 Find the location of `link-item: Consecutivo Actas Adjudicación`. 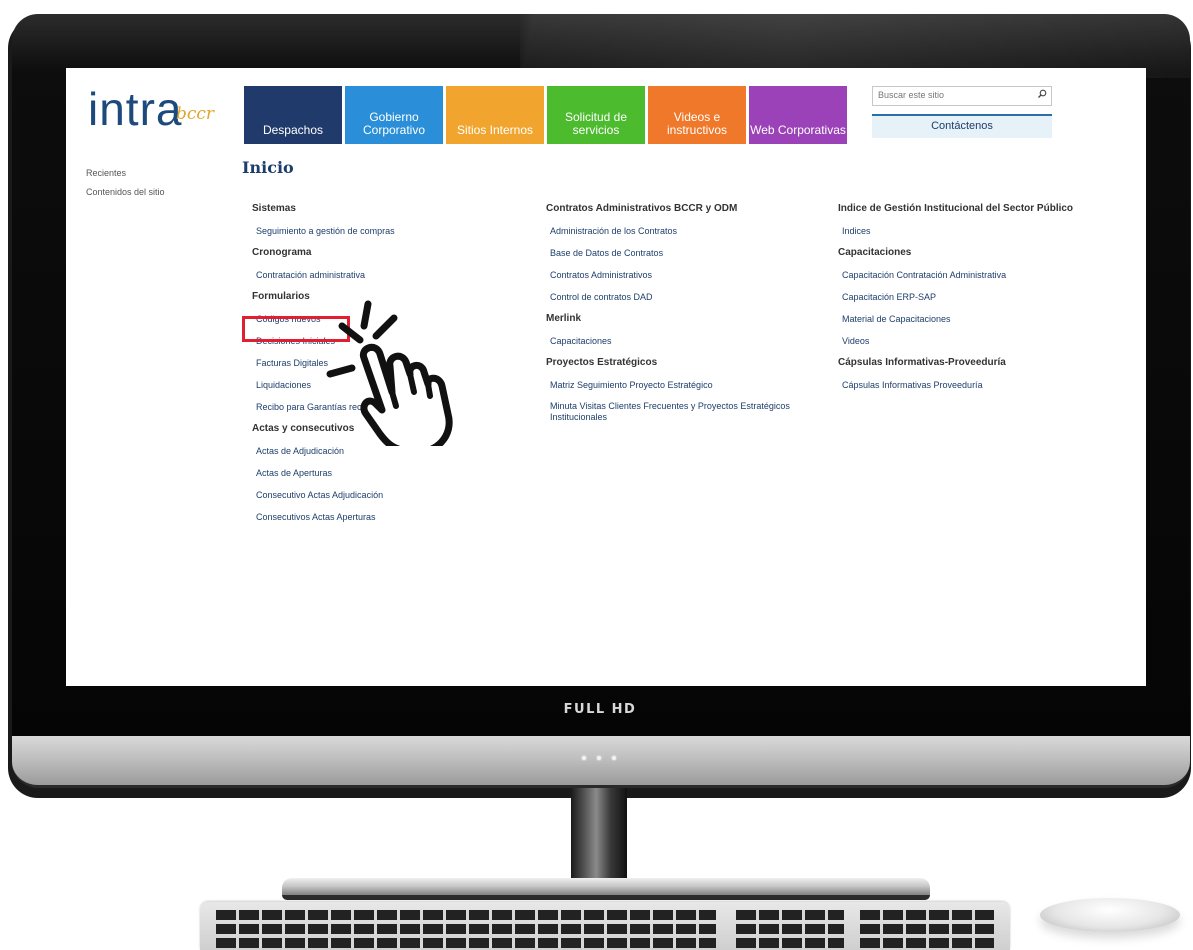

link-item: Consecutivo Actas Adjudicación is located at coordinates (342, 495).